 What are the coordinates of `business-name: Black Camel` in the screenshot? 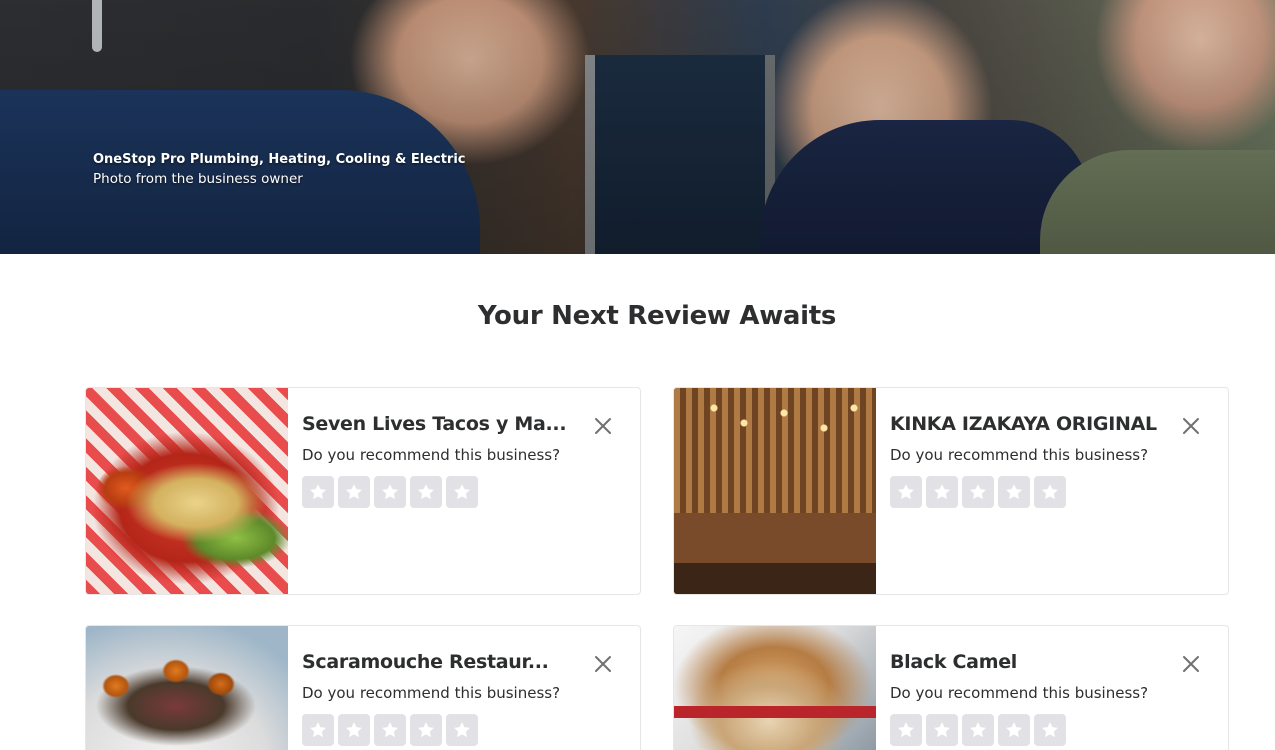 It's located at (1025, 662).